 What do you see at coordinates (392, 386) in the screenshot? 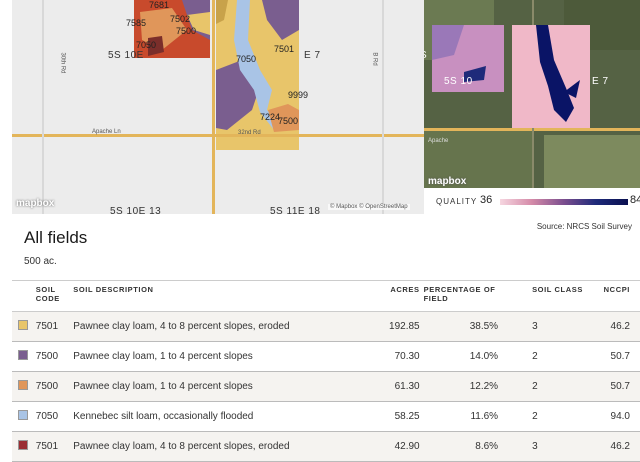
I see `acres: 61.30` at bounding box center [392, 386].